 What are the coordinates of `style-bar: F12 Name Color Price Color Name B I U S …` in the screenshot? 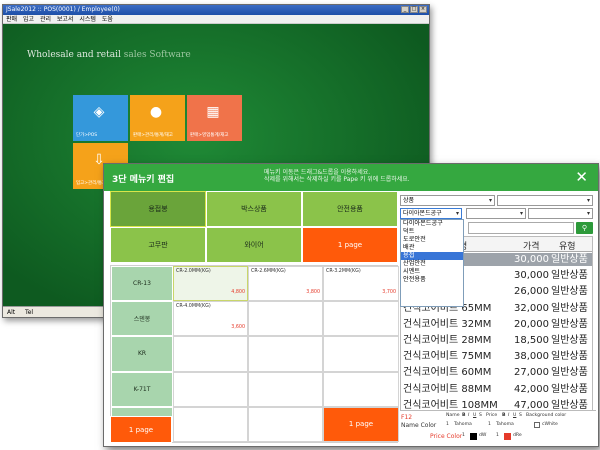 It's located at (498, 427).